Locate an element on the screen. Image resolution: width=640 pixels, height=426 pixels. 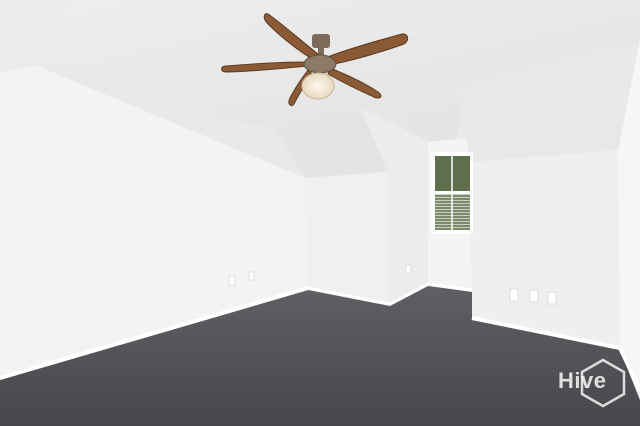
watermark-logo: Hive is located at coordinates (594, 383).